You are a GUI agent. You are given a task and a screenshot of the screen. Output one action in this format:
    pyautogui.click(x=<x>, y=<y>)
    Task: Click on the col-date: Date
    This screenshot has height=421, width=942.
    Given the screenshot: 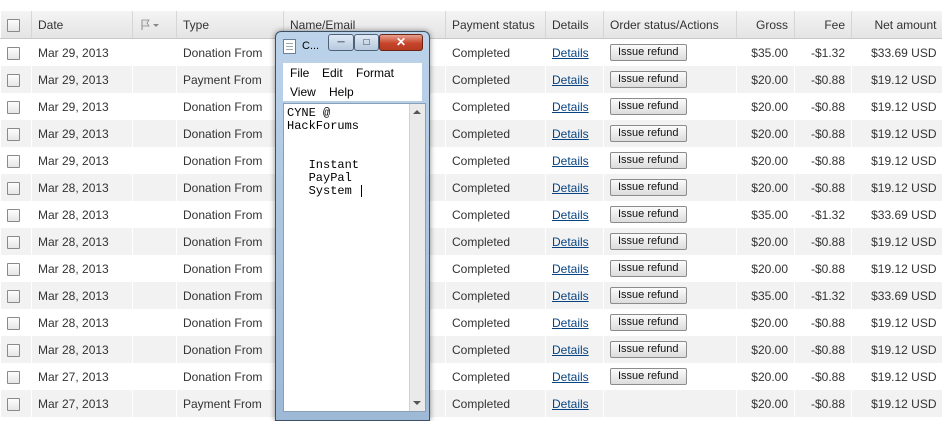 What is the action you would take?
    pyautogui.click(x=82, y=25)
    